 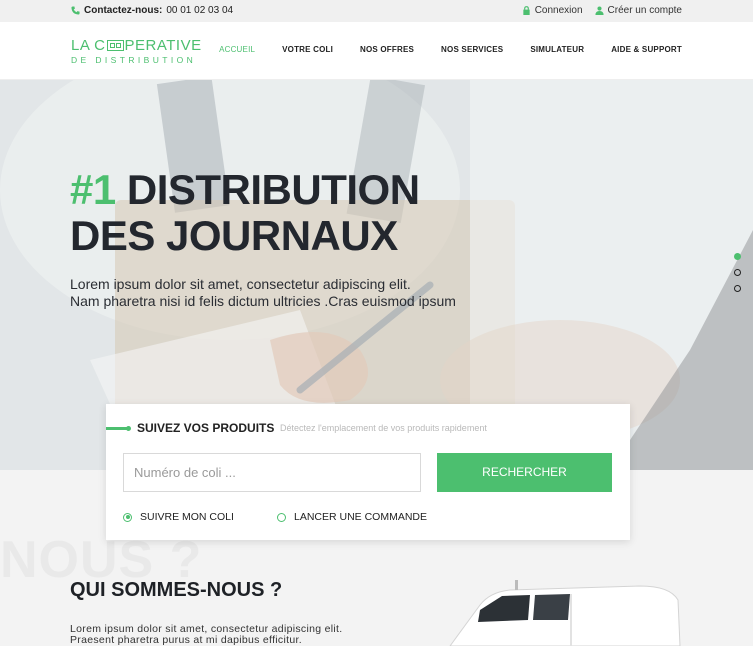 I want to click on nav-item-nos-offres: NOS OFFRES, so click(x=387, y=49).